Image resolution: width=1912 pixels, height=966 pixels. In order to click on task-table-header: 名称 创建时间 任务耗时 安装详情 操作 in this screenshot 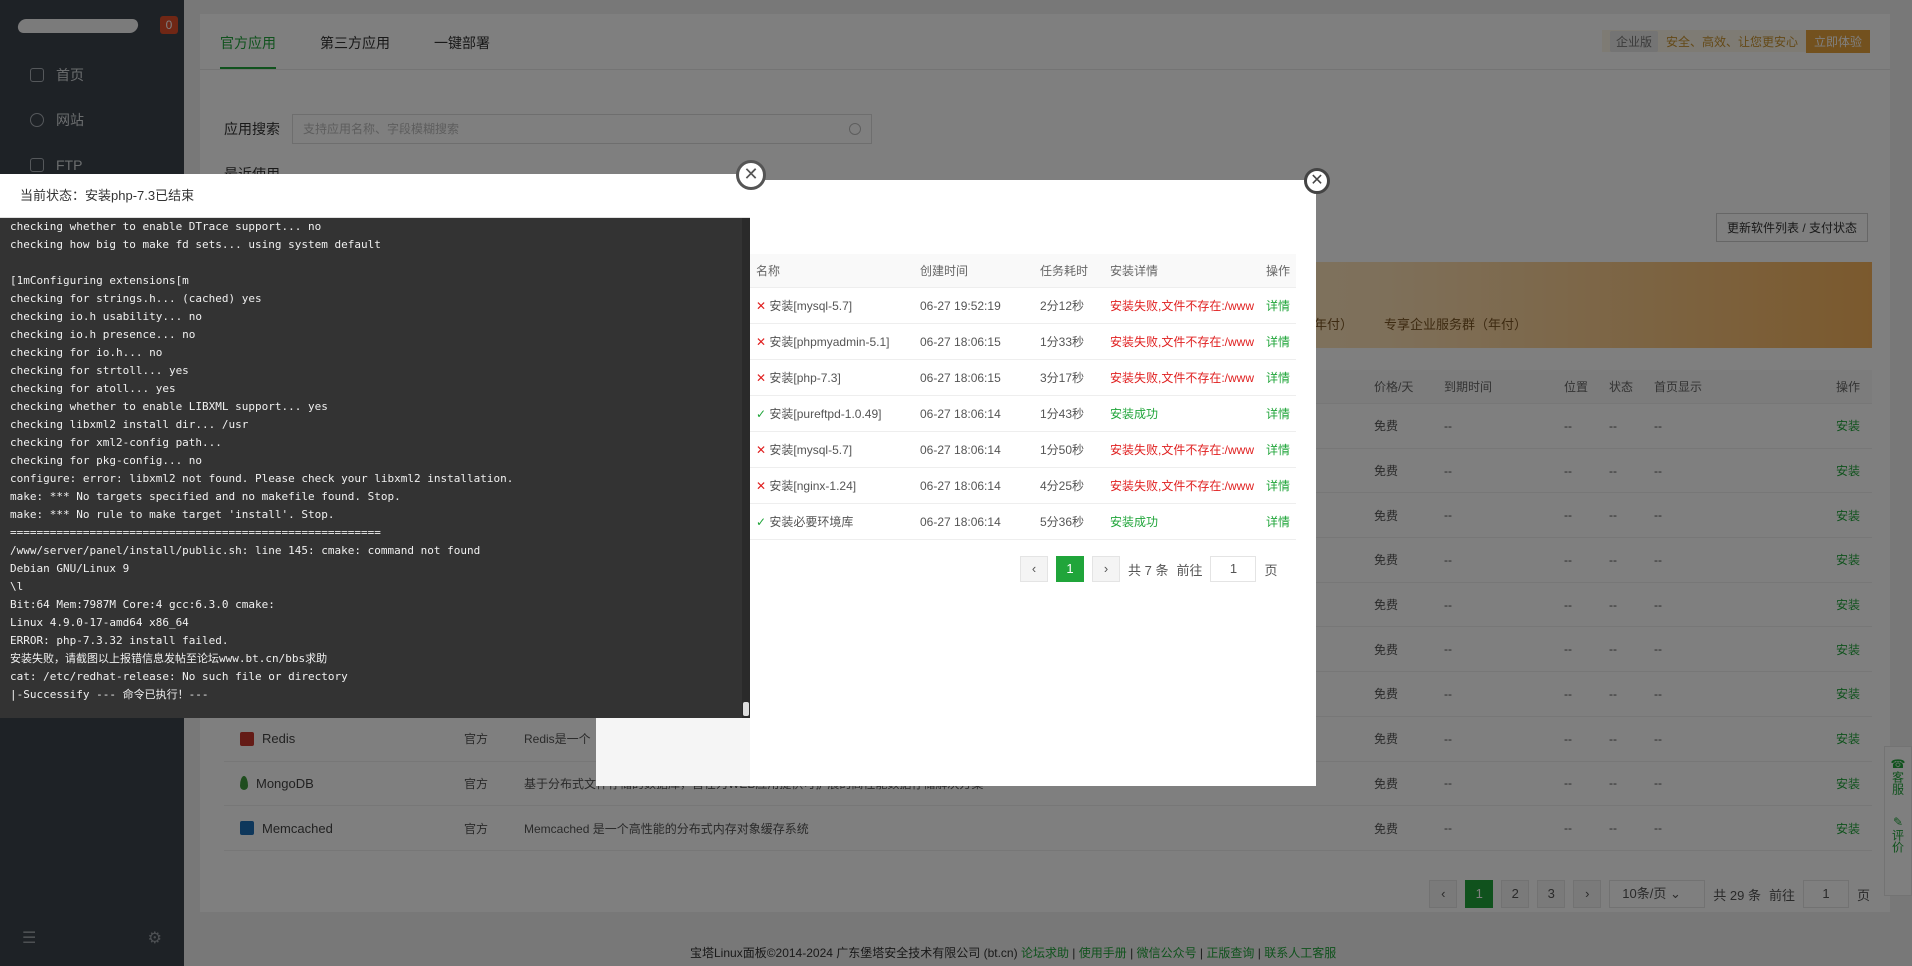, I will do `click(1023, 271)`.